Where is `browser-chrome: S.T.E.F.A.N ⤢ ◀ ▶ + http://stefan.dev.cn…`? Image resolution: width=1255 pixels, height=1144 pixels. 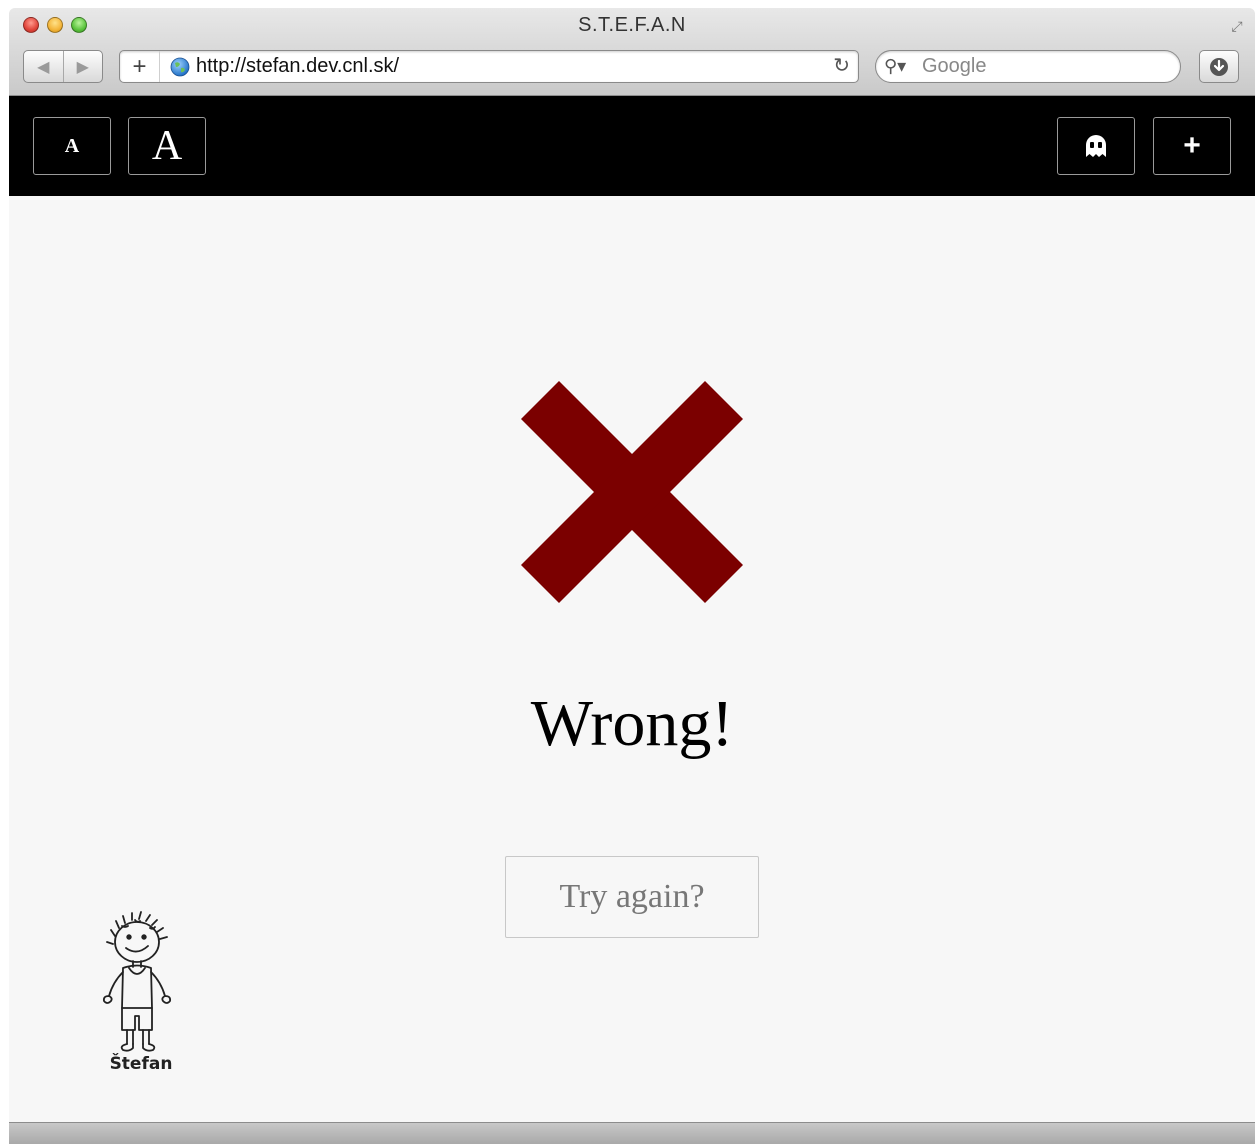 browser-chrome: S.T.E.F.A.N ⤢ ◀ ▶ + http://stefan.dev.cn… is located at coordinates (632, 52).